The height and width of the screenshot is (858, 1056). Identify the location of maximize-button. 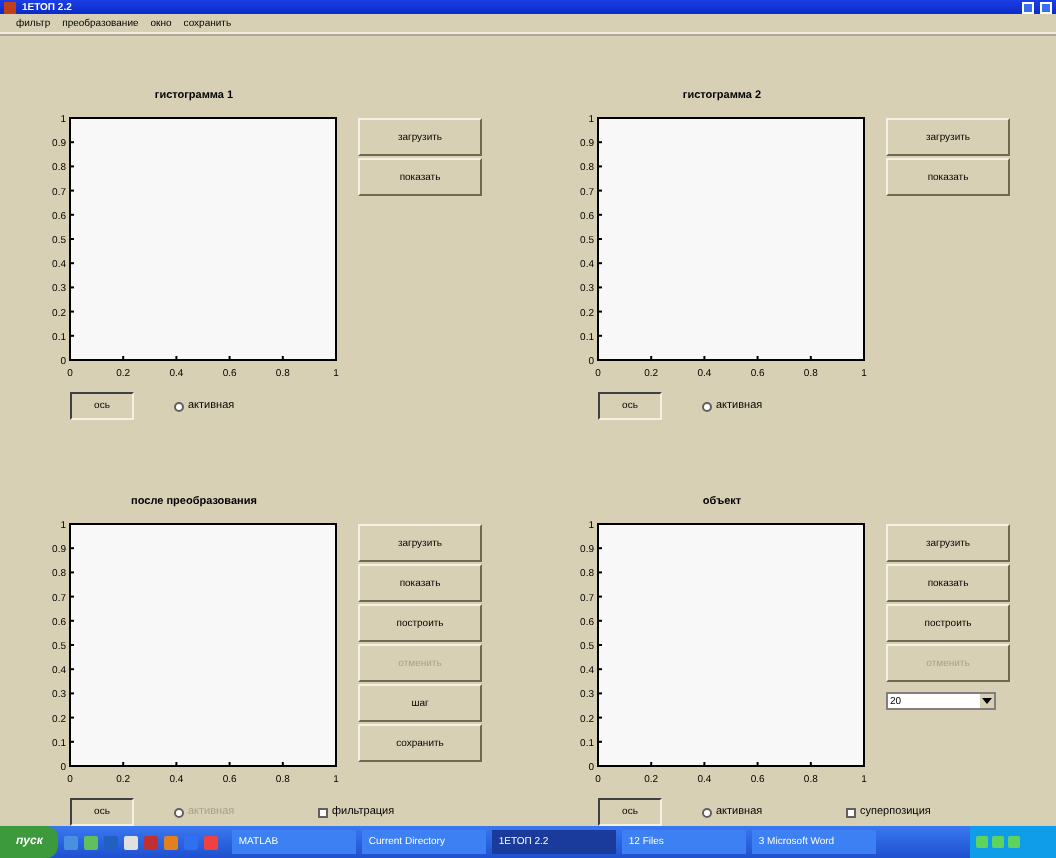
(1046, 7).